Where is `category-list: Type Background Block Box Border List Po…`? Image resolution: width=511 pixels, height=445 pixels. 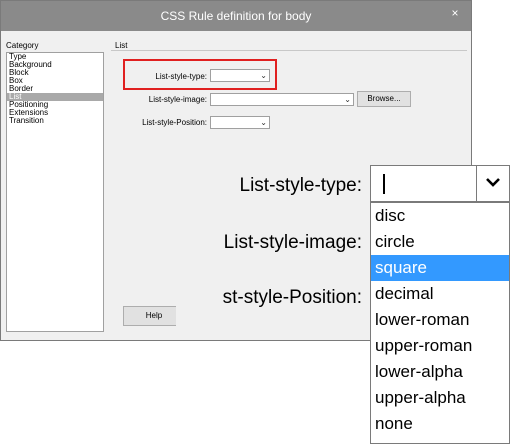 category-list: Type Background Block Box Border List Po… is located at coordinates (55, 192).